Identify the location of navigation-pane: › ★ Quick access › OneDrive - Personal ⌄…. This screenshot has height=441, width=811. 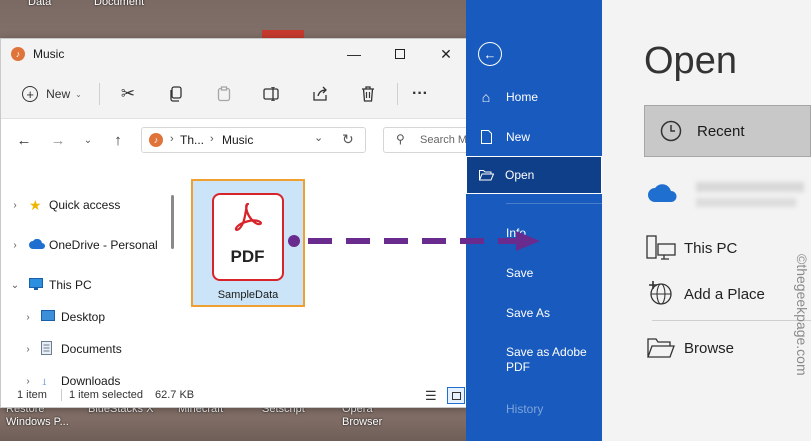
(87, 279).